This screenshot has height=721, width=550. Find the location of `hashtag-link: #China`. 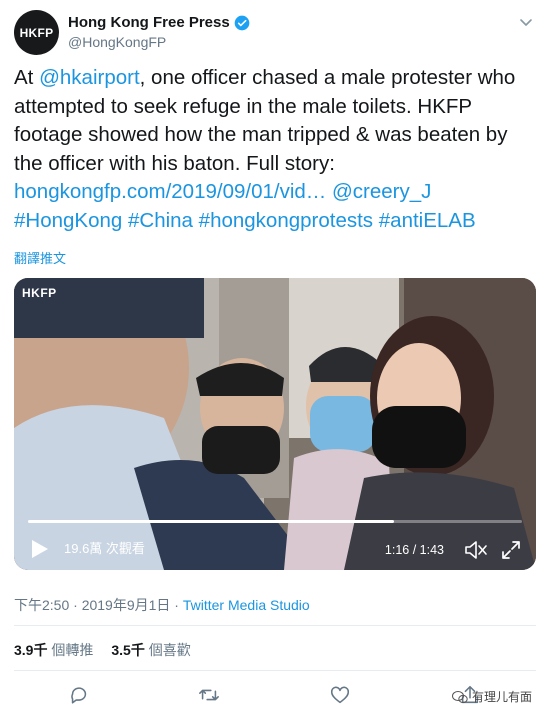

hashtag-link: #China is located at coordinates (160, 220).